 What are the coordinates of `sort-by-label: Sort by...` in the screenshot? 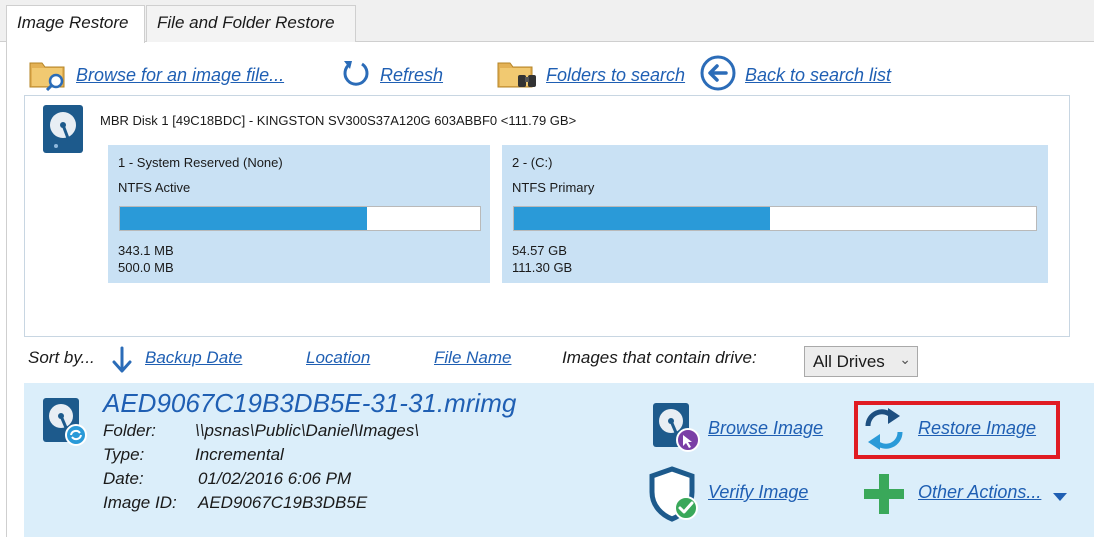 It's located at (61, 357).